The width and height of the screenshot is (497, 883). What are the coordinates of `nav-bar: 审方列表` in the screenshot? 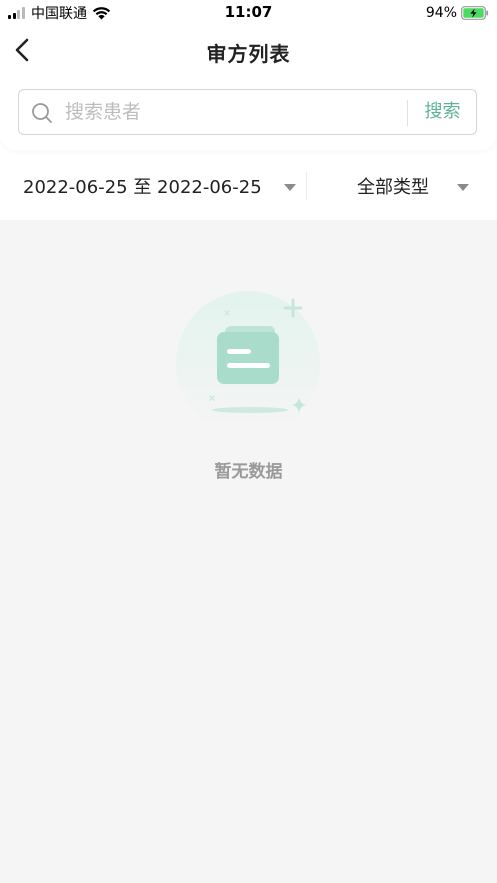 It's located at (248, 50).